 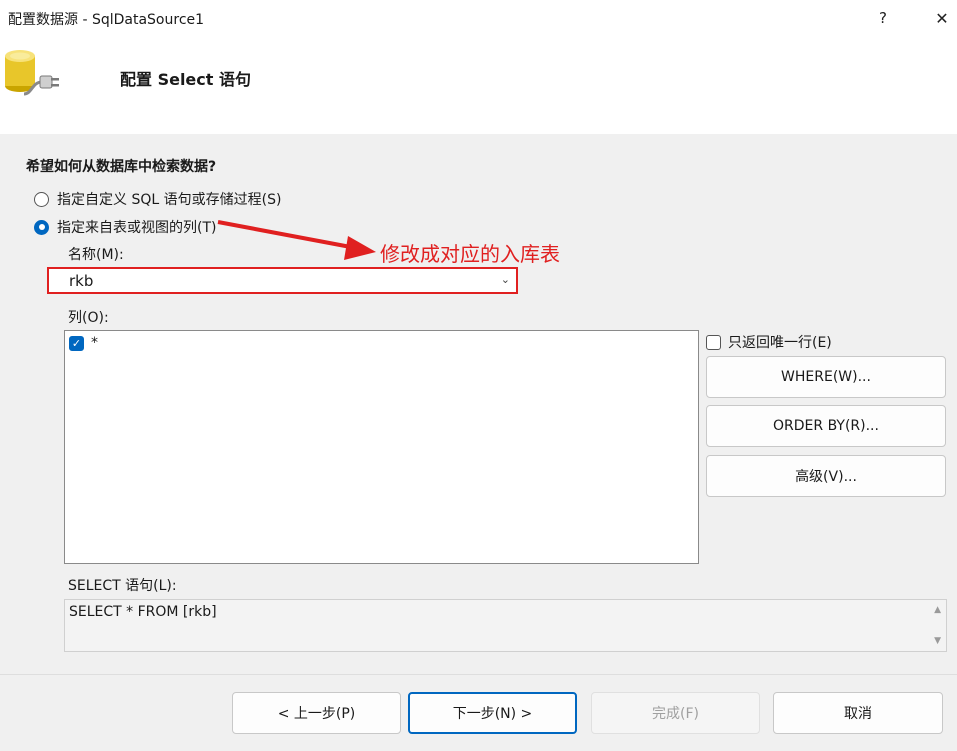 What do you see at coordinates (169, 200) in the screenshot?
I see `radio-custom-sql-label: 指定自定义 SQL 语句或存储过程(S)` at bounding box center [169, 200].